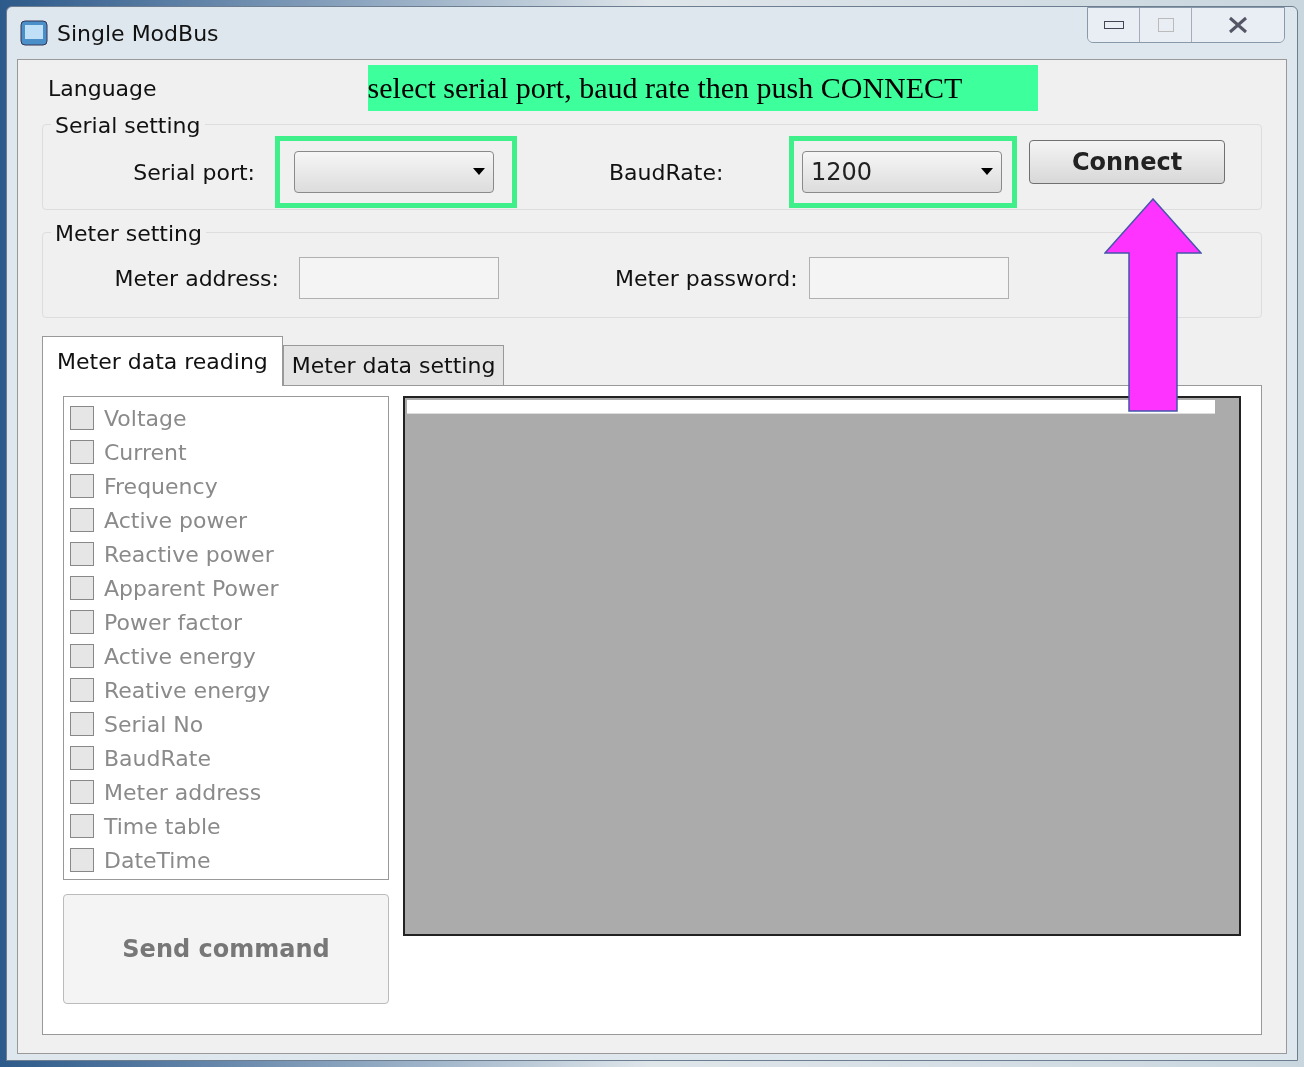 The height and width of the screenshot is (1067, 1304). Describe the element at coordinates (145, 418) in the screenshot. I see `checkbox-label: Voltage` at that location.